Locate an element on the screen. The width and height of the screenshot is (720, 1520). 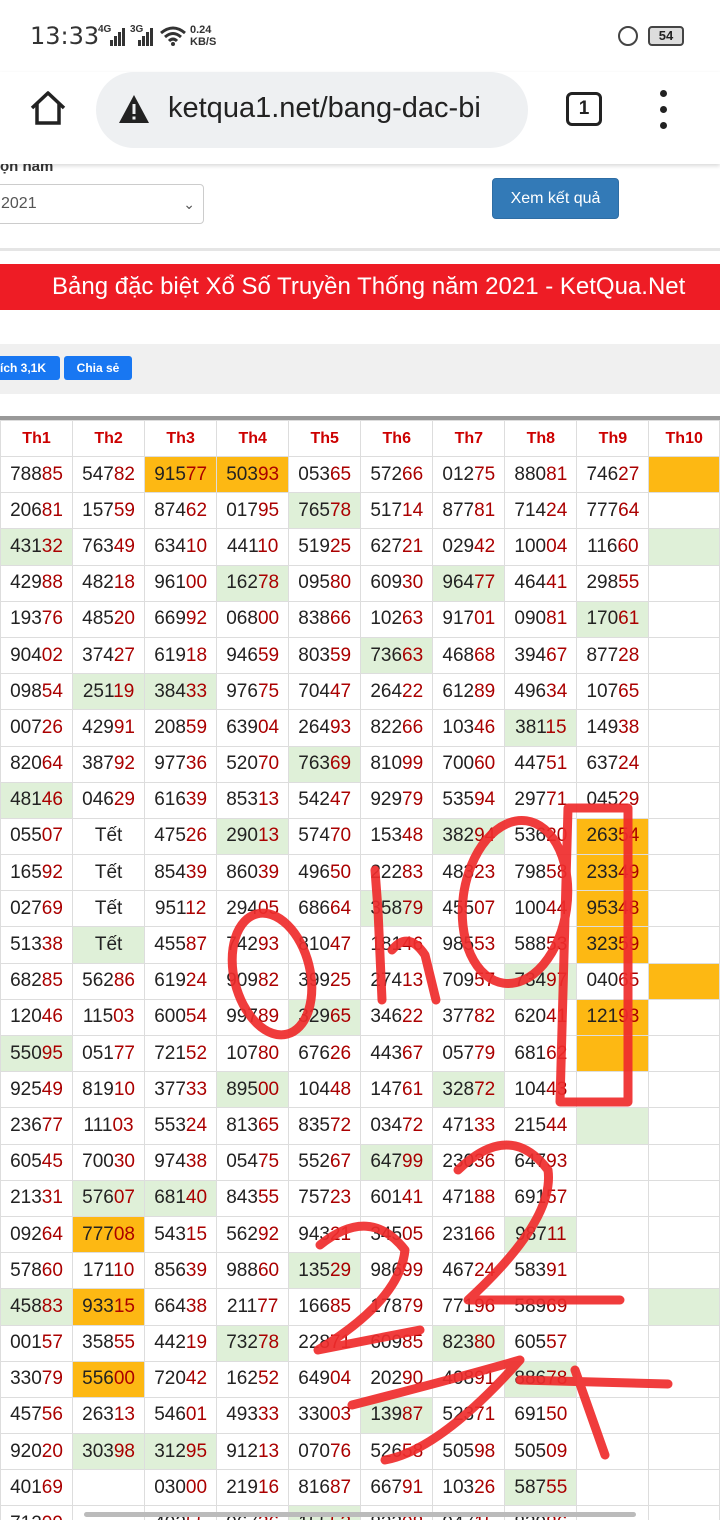
prefix-digits: 070 is located at coordinates (314, 1451).